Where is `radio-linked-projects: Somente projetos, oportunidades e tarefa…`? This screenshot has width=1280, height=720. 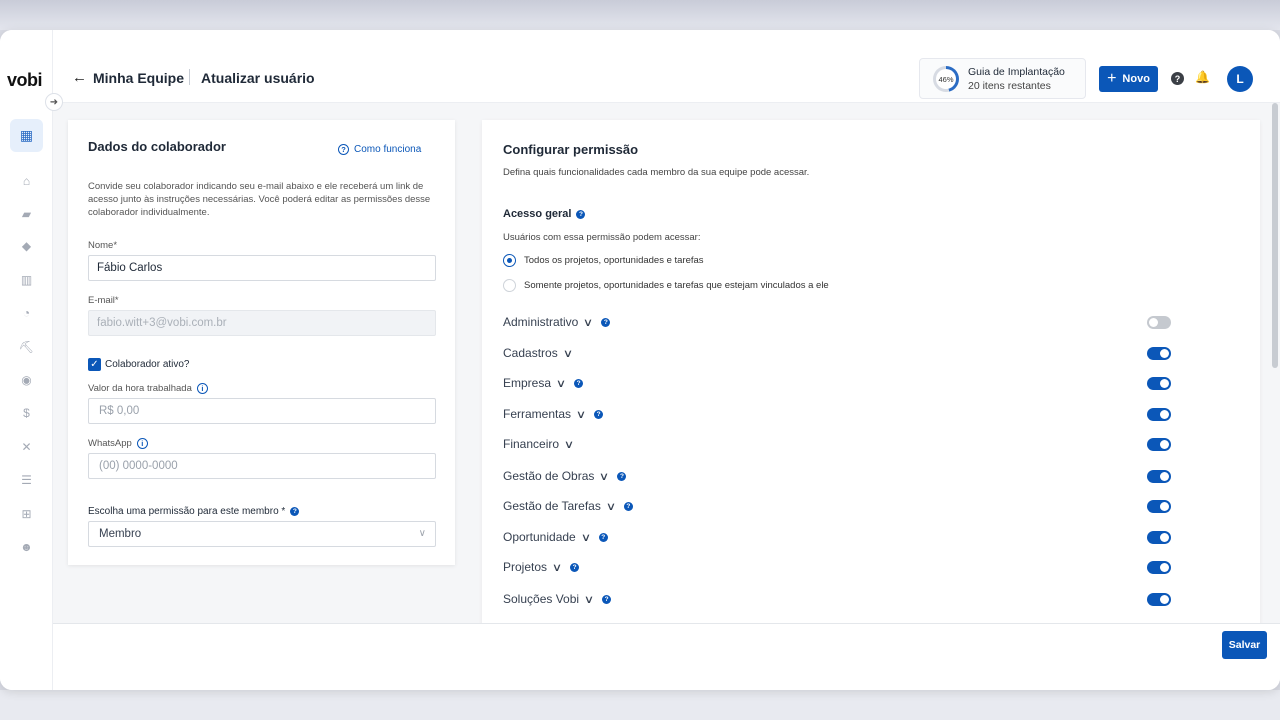
radio-linked-projects: Somente projetos, oportunidades e tarefa… is located at coordinates (666, 285).